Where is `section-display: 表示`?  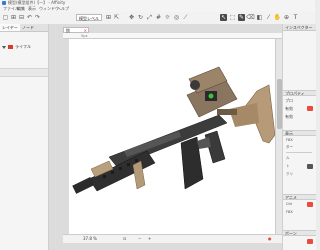 section-display: 表示 is located at coordinates (299, 133).